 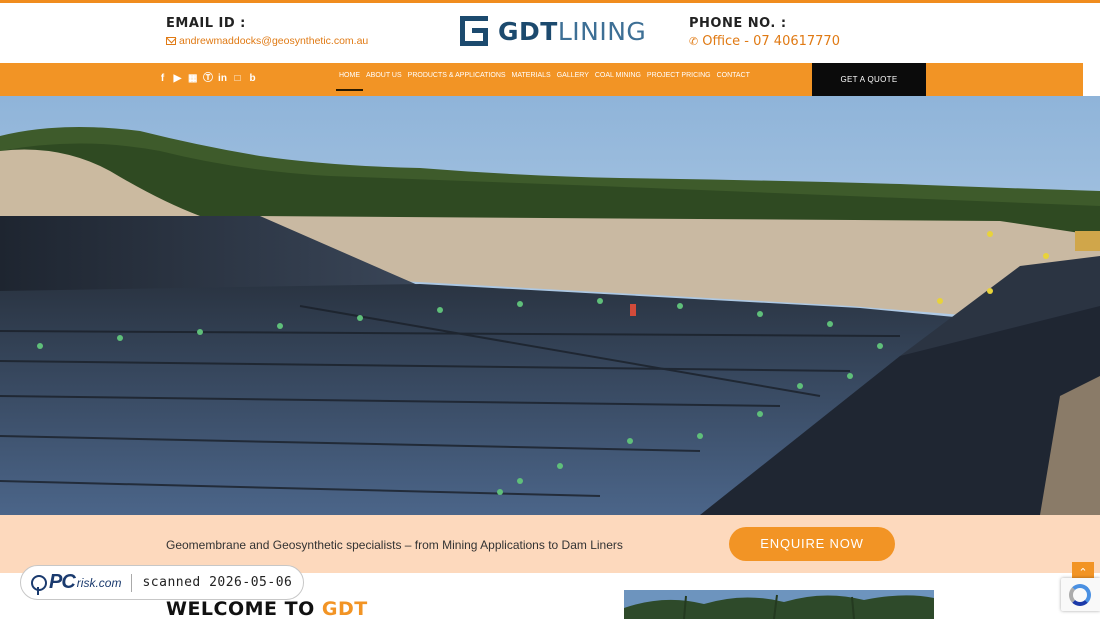 What do you see at coordinates (132, 582) in the screenshot?
I see `watermark-divider` at bounding box center [132, 582].